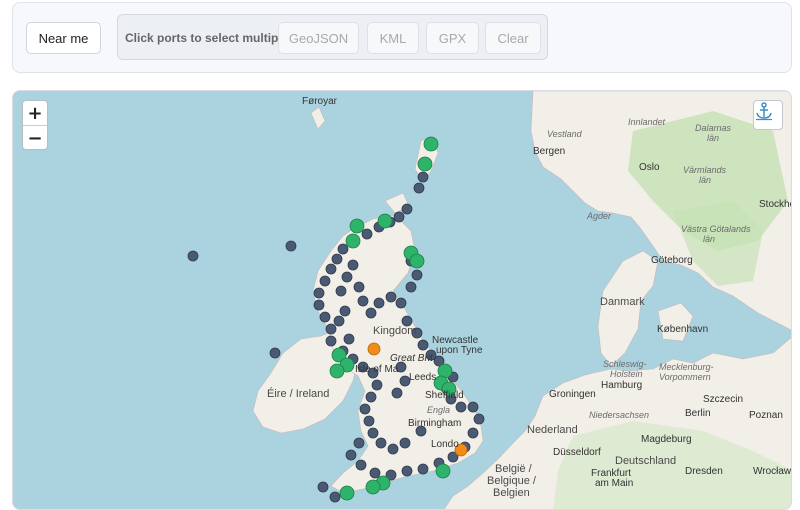 This screenshot has width=800, height=510. Describe the element at coordinates (549, 151) in the screenshot. I see `label-bergen: Bergen` at that location.